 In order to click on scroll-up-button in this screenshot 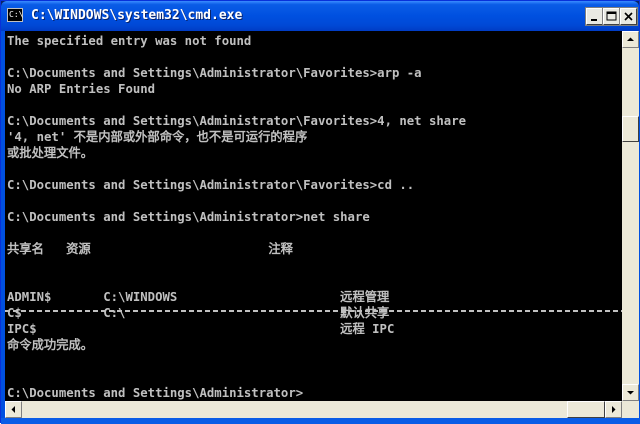, I will do `click(630, 39)`.